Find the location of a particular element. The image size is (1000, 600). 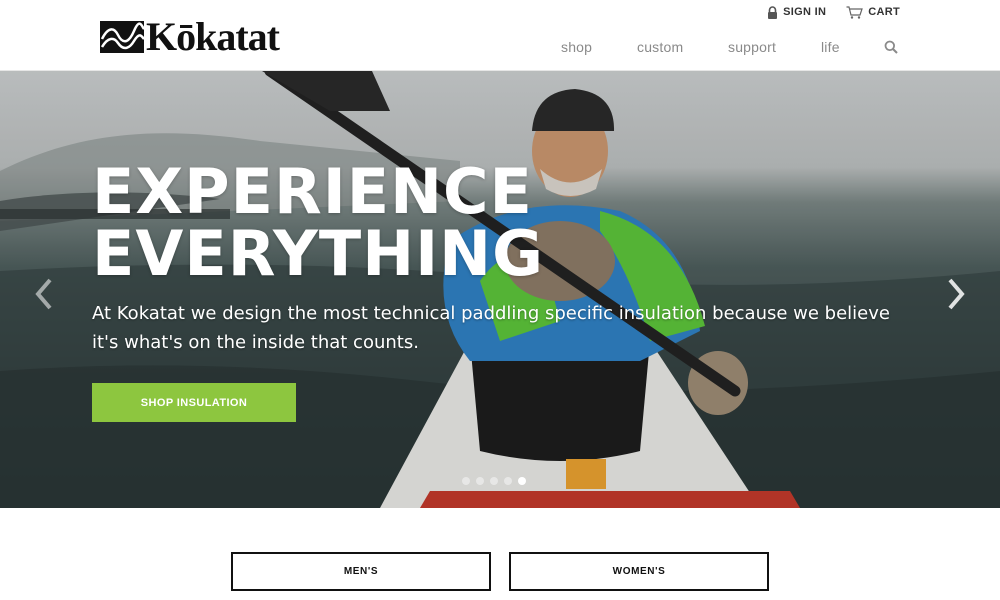

search-icon is located at coordinates (891, 47).